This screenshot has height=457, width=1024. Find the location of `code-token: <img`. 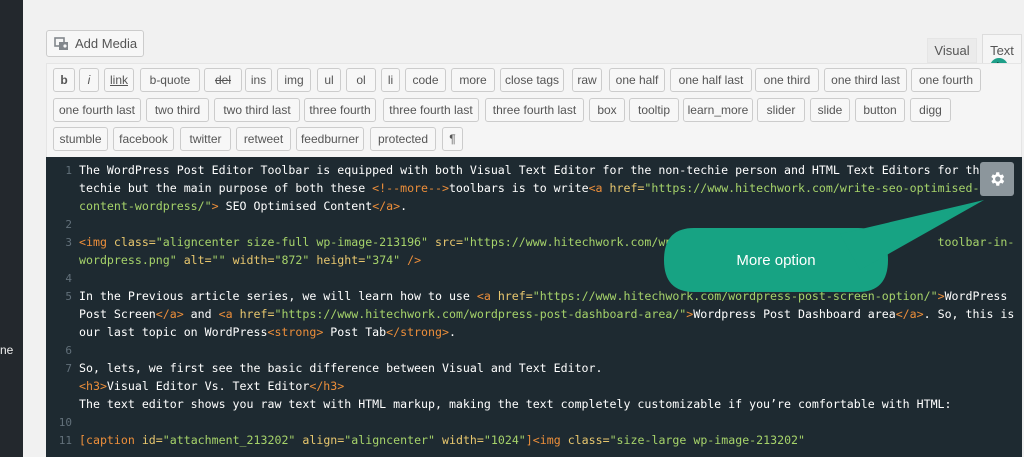

code-token: <img is located at coordinates (96, 242).